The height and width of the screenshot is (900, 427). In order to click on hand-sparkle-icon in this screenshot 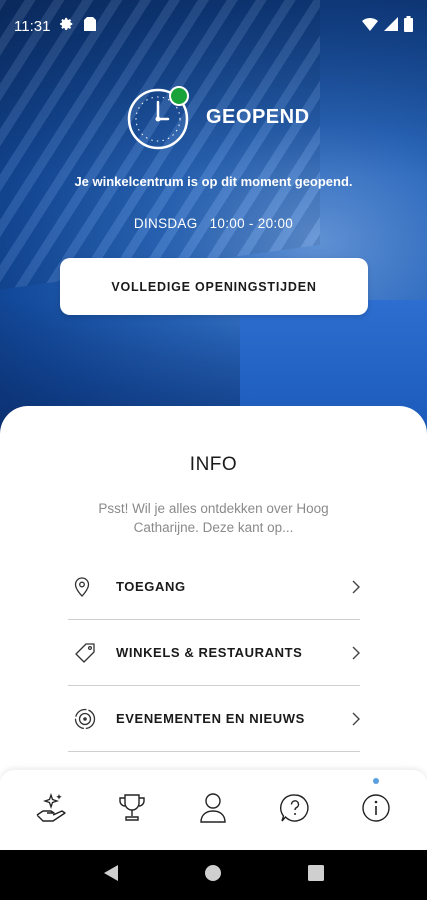, I will do `click(51, 810)`.